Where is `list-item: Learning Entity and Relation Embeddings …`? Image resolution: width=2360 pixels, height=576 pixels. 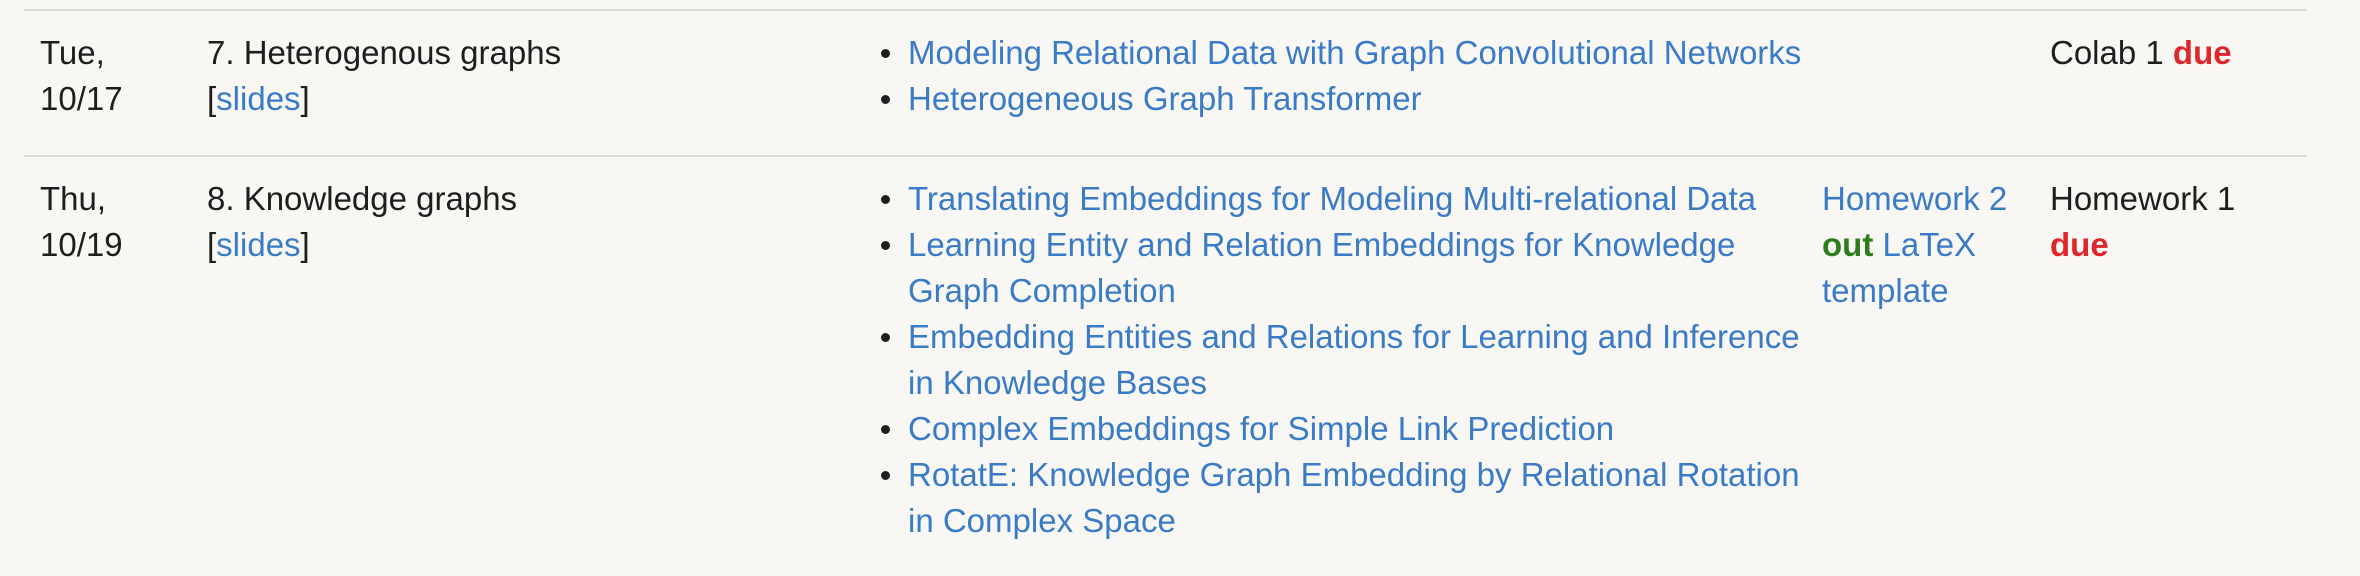 list-item: Learning Entity and Relation Embeddings … is located at coordinates (1351, 268).